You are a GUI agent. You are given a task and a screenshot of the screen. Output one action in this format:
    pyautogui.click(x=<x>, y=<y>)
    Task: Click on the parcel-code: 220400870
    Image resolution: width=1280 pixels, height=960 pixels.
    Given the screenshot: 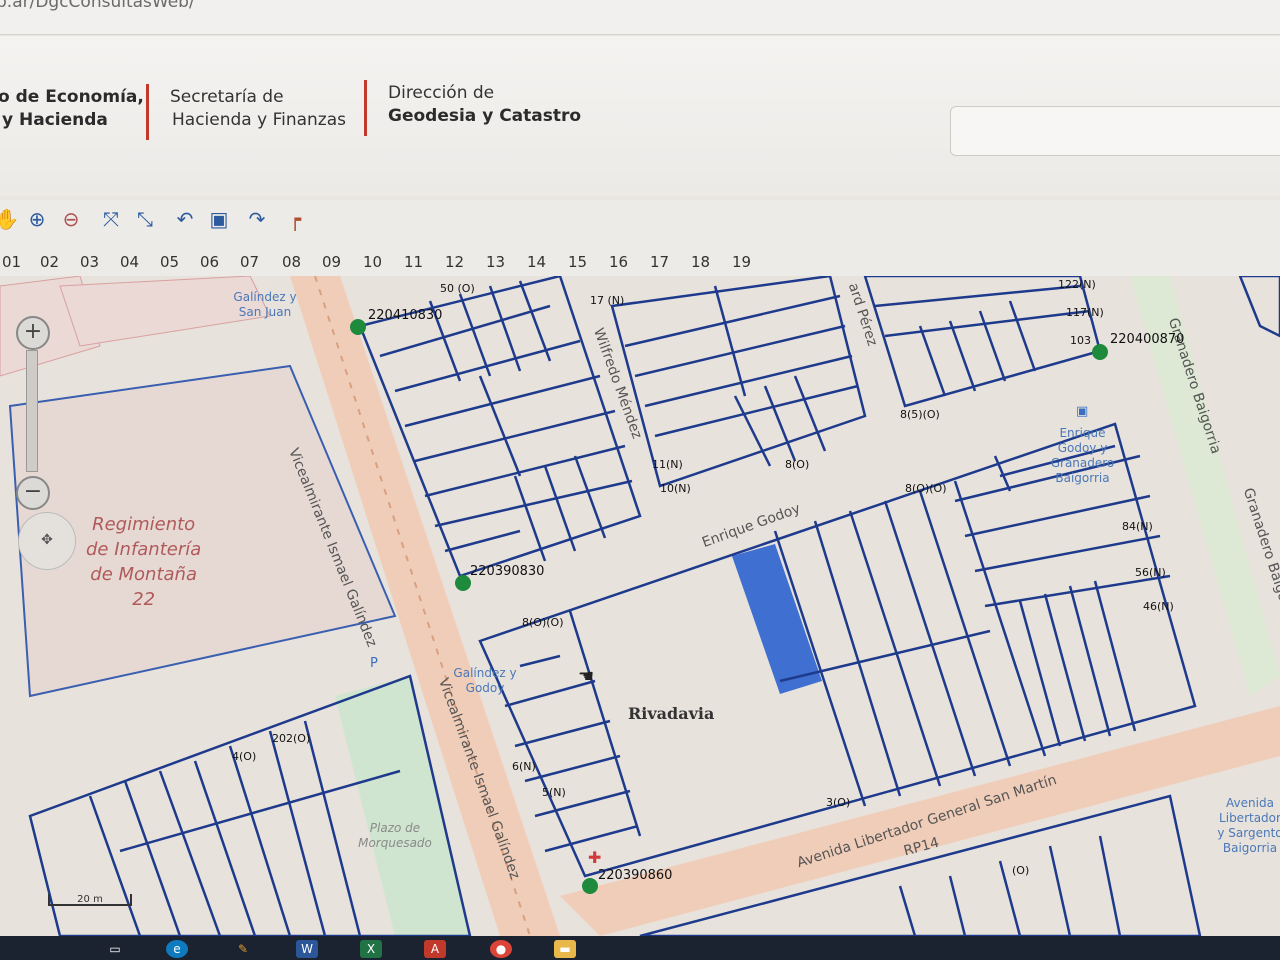 What is the action you would take?
    pyautogui.click(x=1147, y=339)
    